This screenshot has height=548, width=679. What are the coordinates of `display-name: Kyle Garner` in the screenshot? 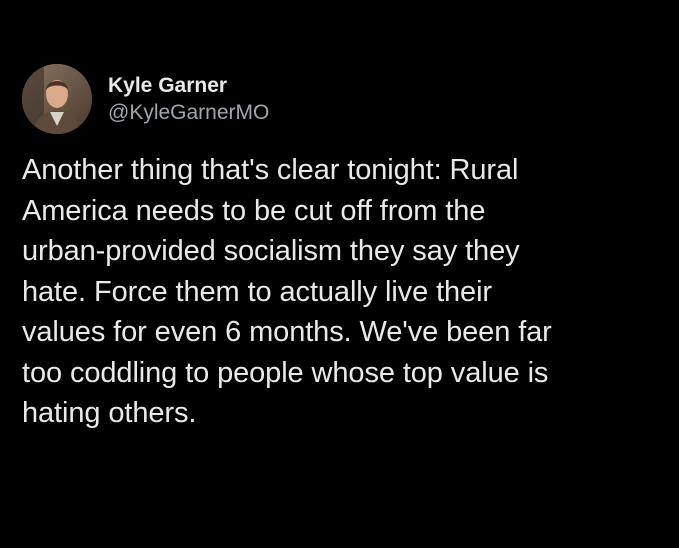 It's located at (188, 85).